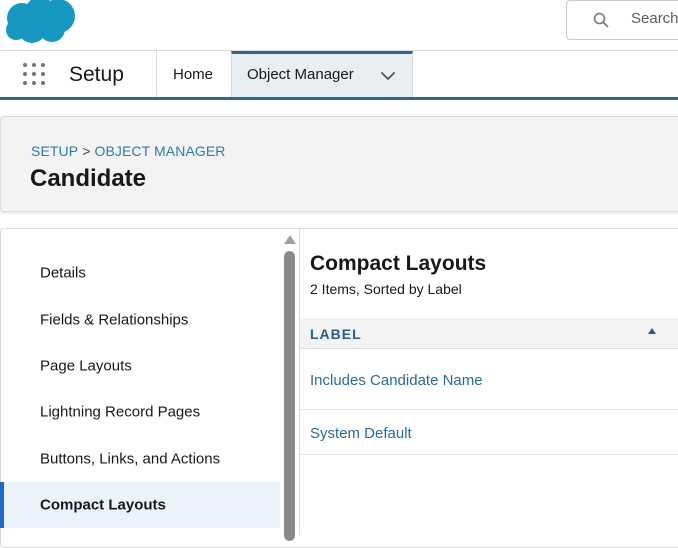  I want to click on sidebar-item-label: Details, so click(63, 273).